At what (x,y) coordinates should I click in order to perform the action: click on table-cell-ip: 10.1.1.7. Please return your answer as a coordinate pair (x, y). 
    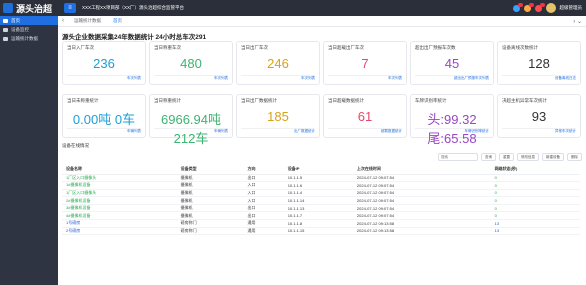
    Looking at the image, I should click on (318, 216).